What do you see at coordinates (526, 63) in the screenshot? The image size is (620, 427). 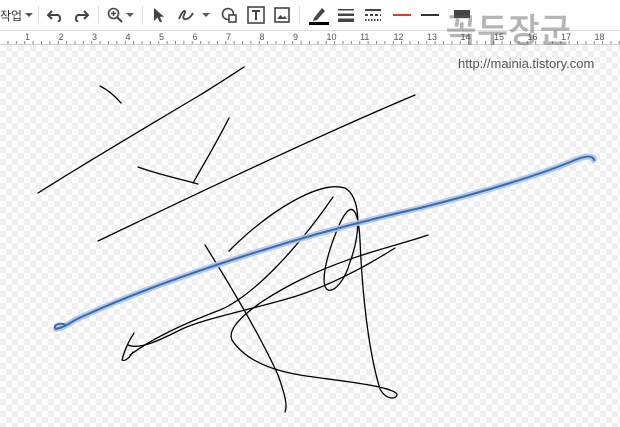 I see `watermark-url: http://mainia.tistory.com` at bounding box center [526, 63].